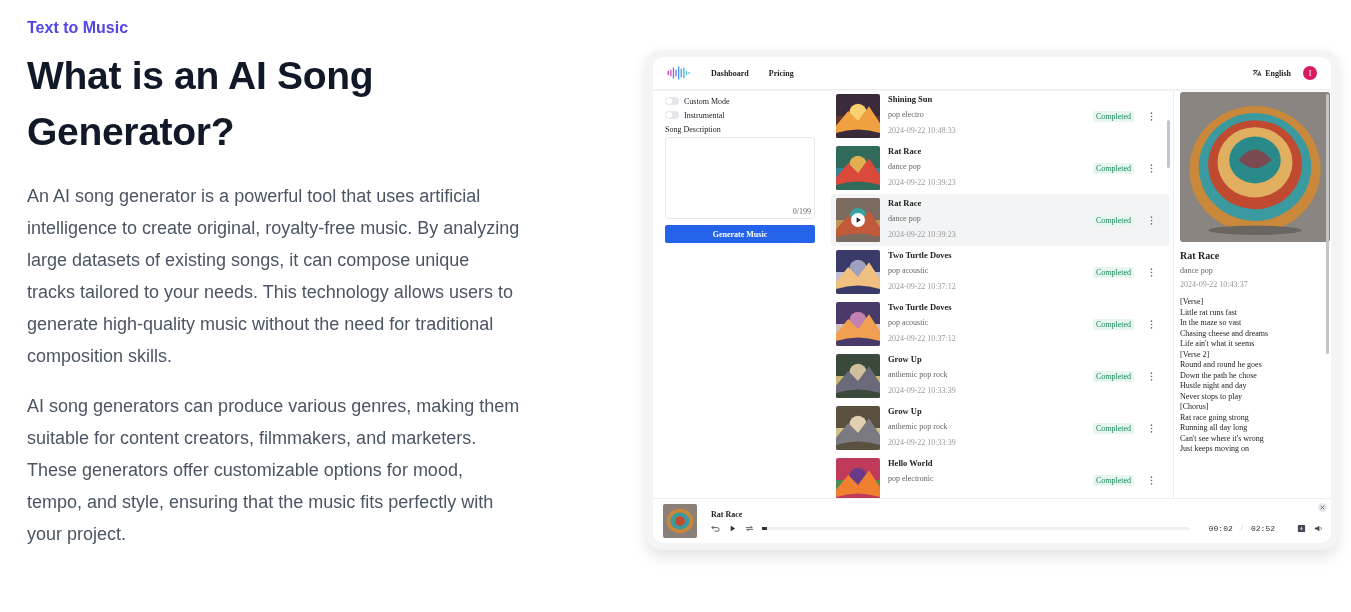 This screenshot has width=1351, height=612. I want to click on translate-icon, so click(1257, 73).